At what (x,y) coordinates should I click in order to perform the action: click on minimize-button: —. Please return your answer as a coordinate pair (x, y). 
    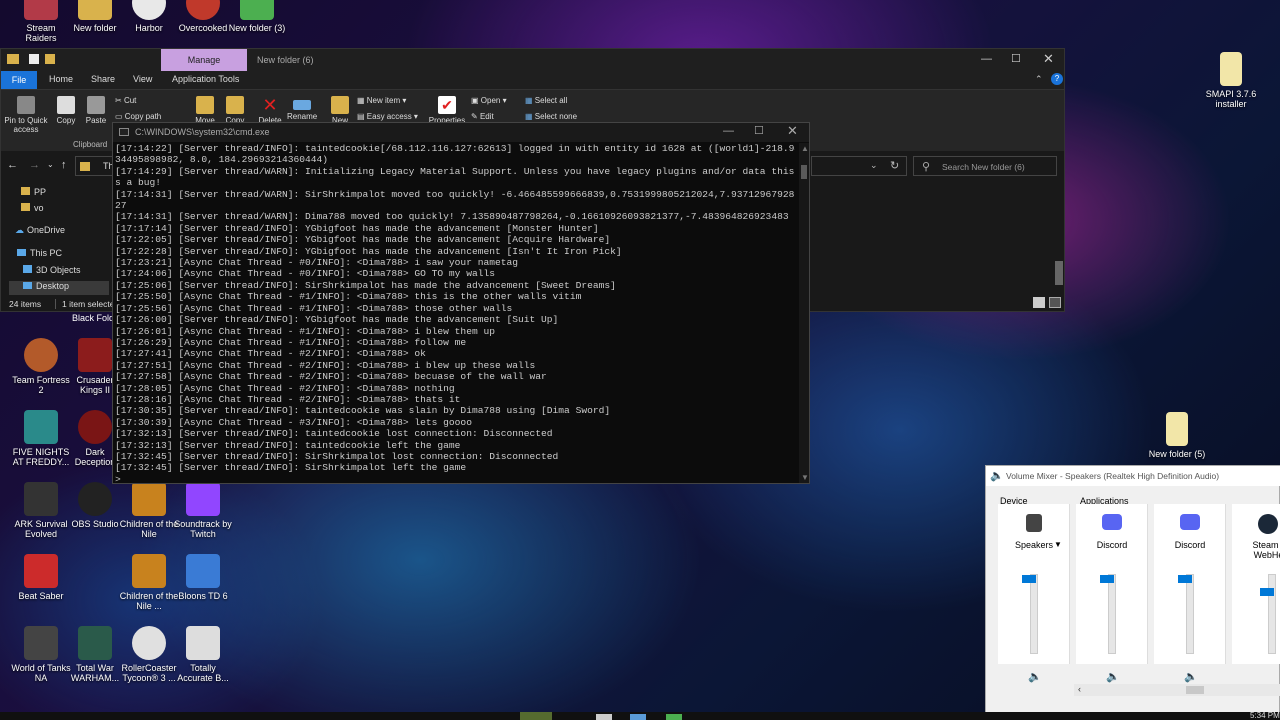
    Looking at the image, I should click on (986, 59).